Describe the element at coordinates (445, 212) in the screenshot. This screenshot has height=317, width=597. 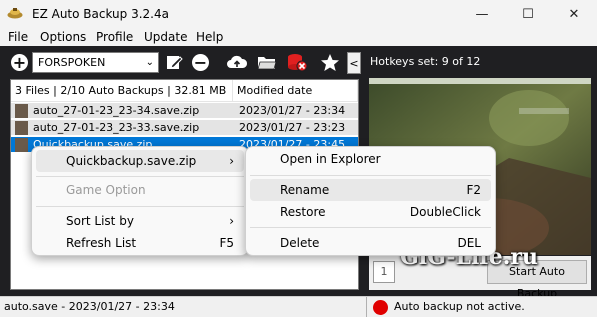
I see `shortcut-label: DoubleClick` at that location.